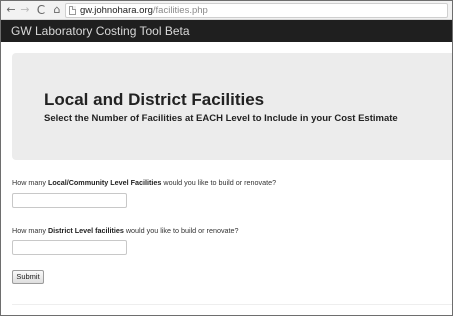 This screenshot has height=316, width=453. Describe the element at coordinates (256, 10) in the screenshot. I see `address-bar: gw.johnohara.org/facilities.php` at that location.